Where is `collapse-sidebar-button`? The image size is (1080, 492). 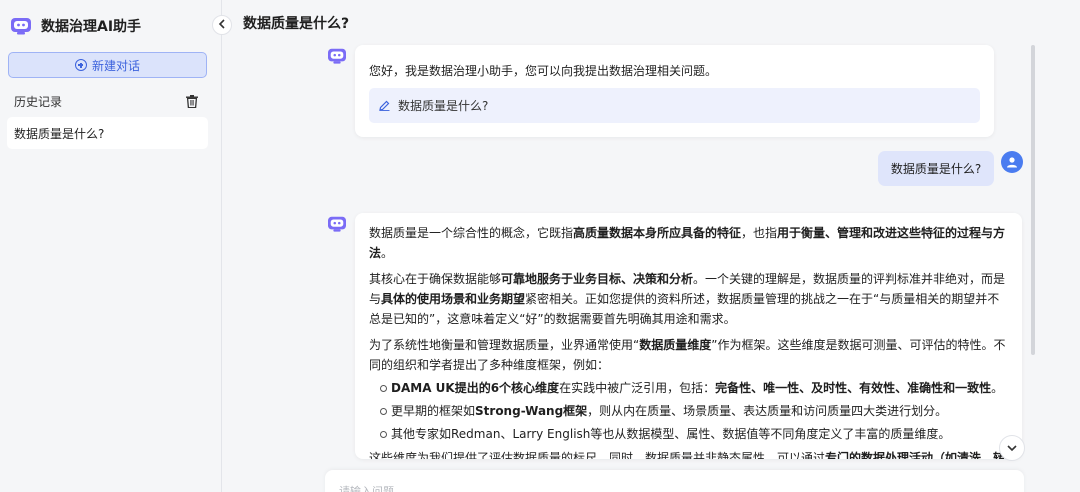
collapse-sidebar-button is located at coordinates (222, 25).